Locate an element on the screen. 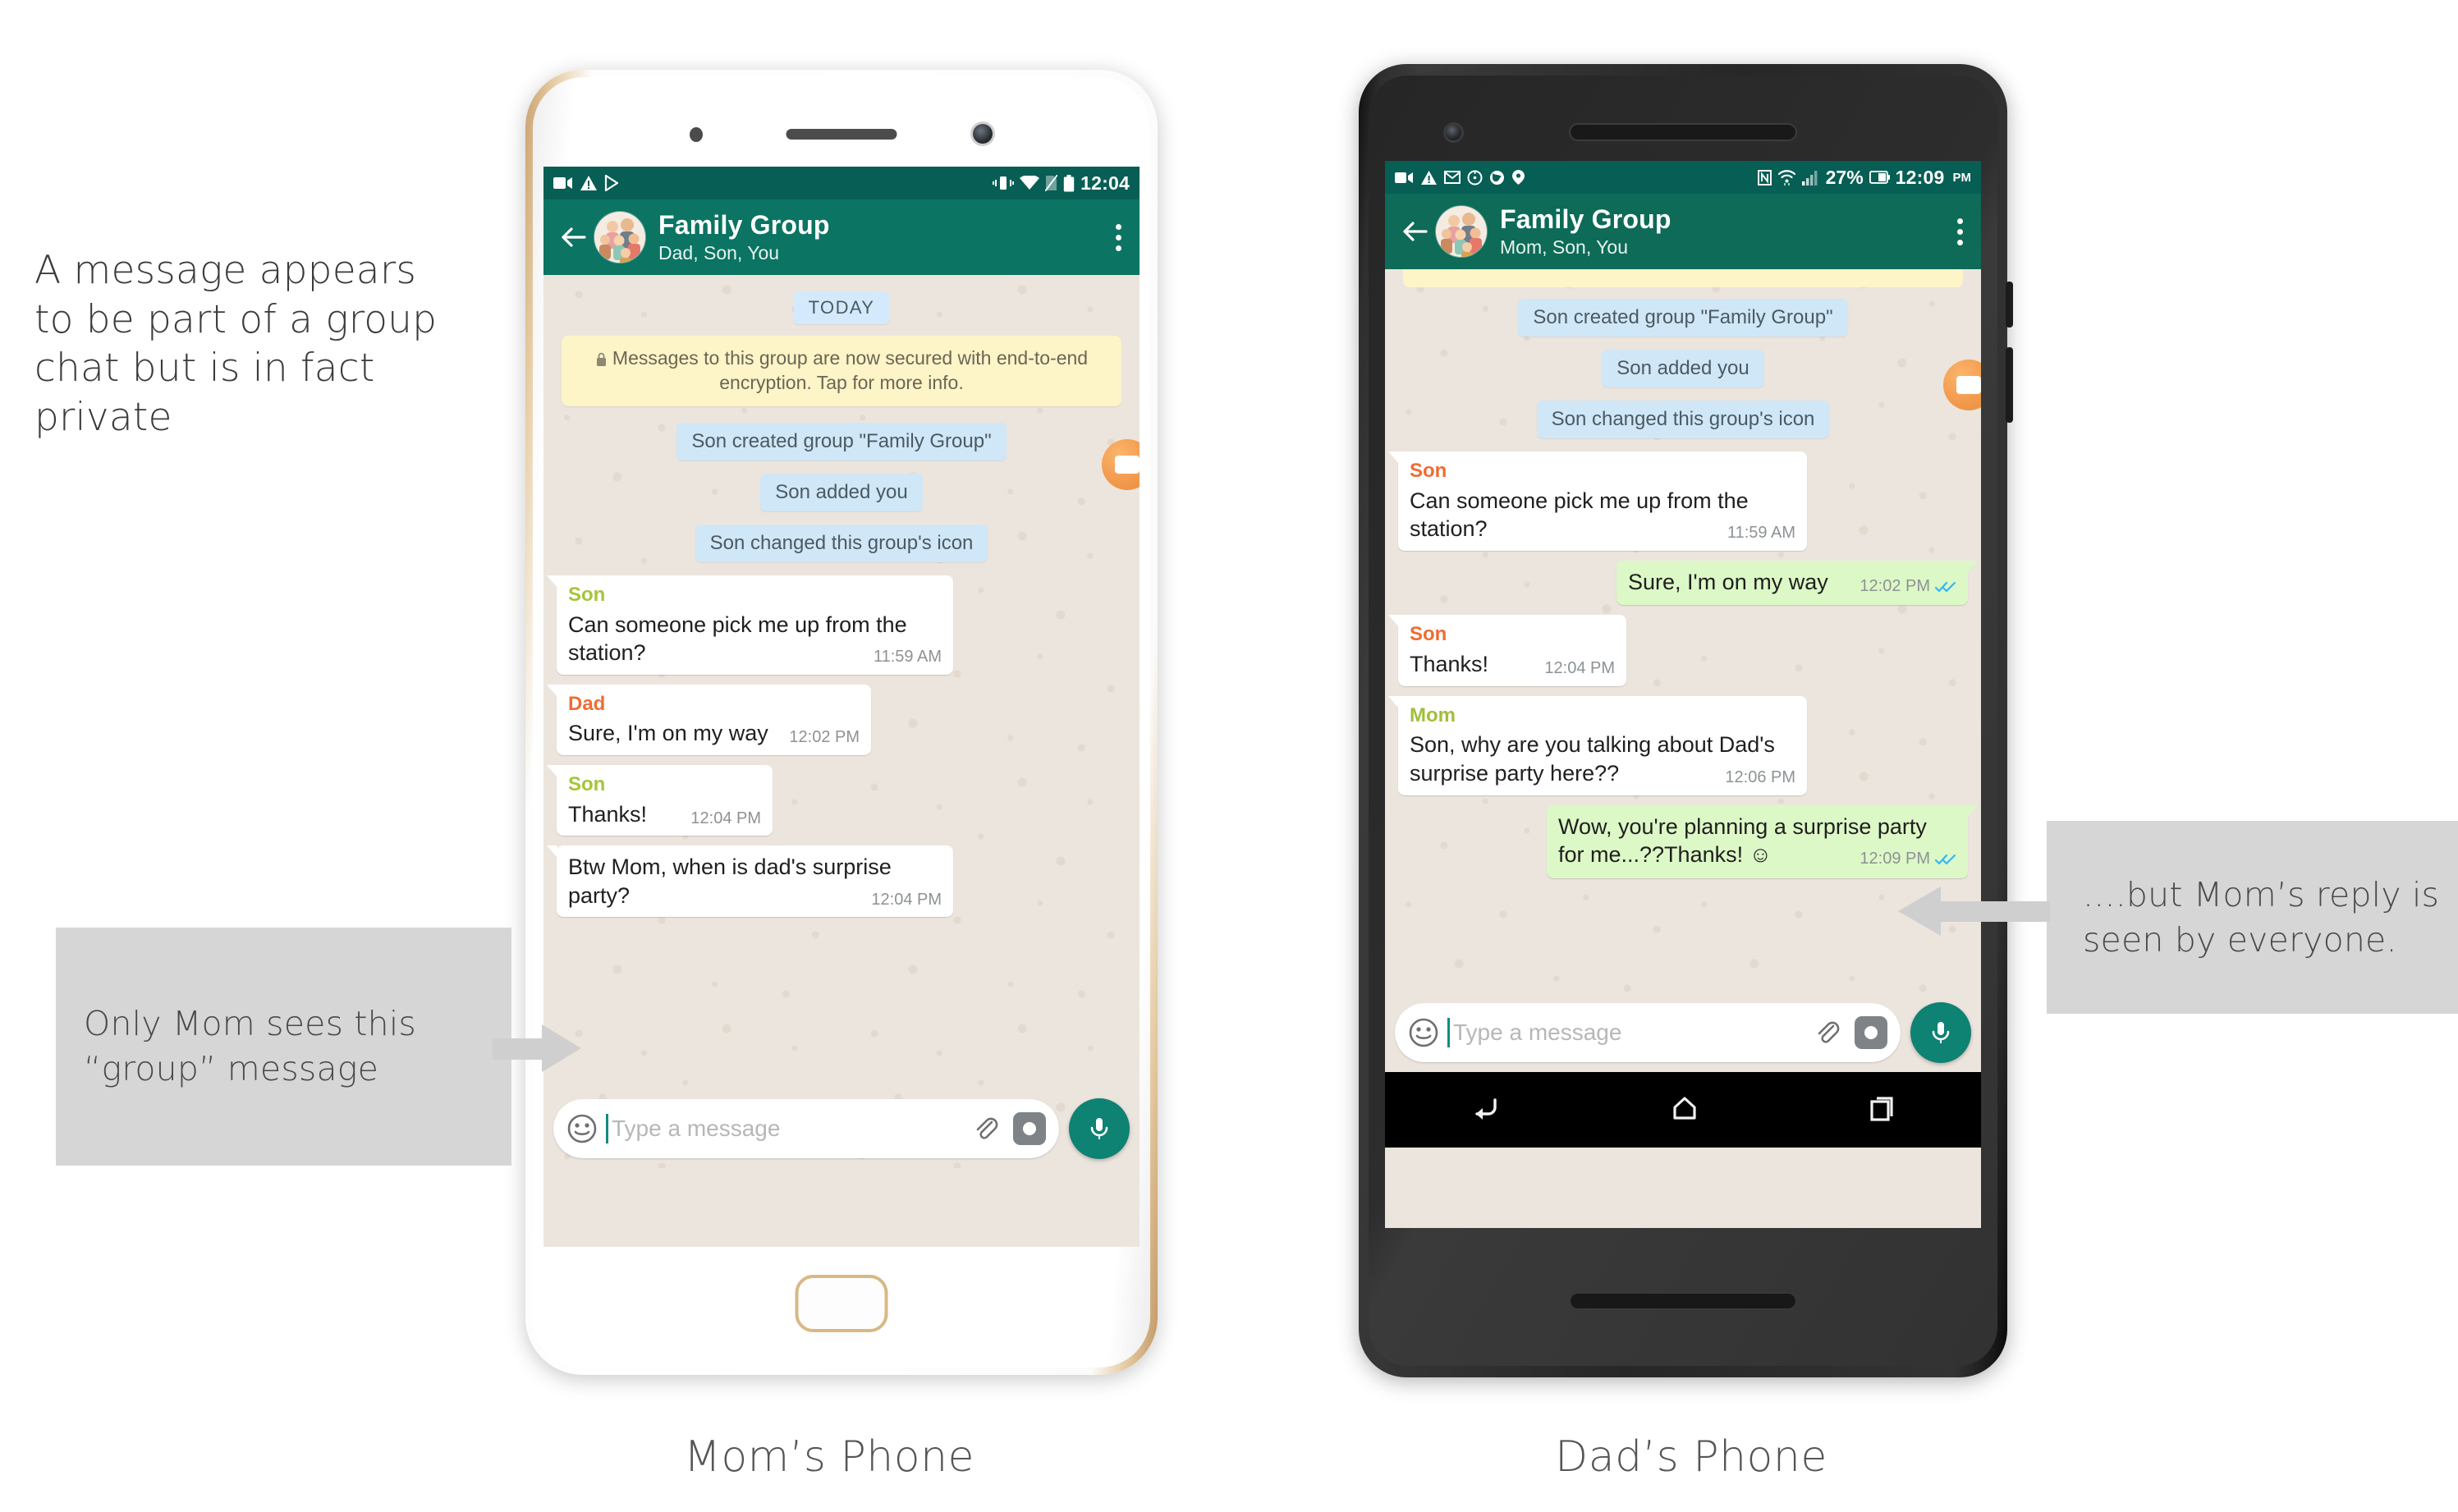 The height and width of the screenshot is (1512, 2458). text-caret is located at coordinates (1448, 1032).